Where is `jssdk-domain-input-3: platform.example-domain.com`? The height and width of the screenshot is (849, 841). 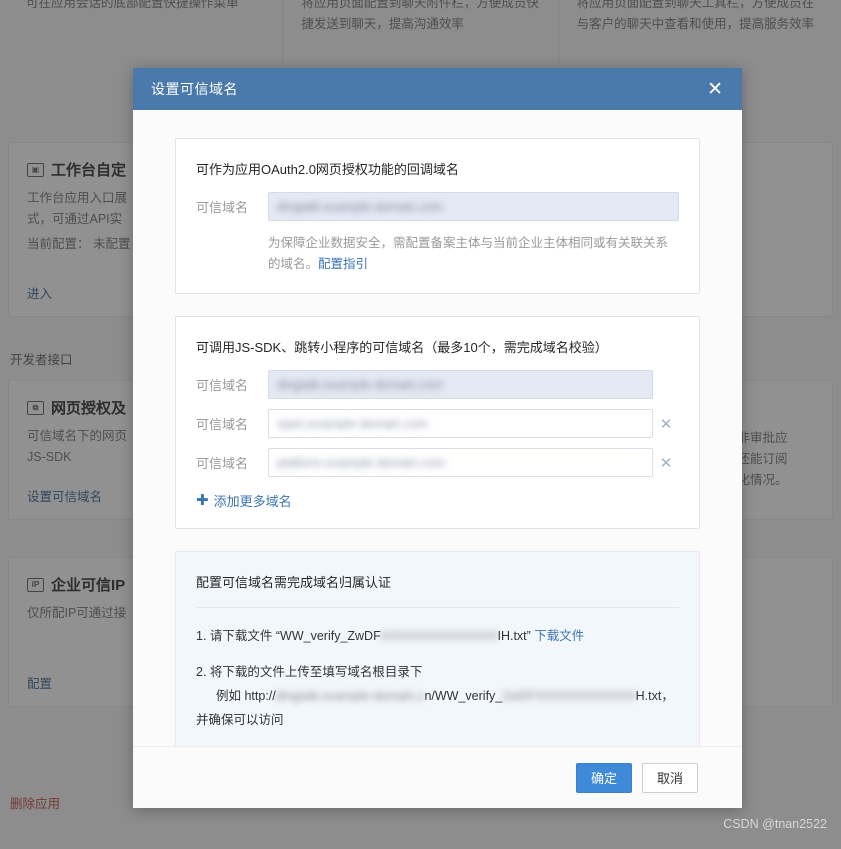
jssdk-domain-input-3: platform.example-domain.com is located at coordinates (460, 462).